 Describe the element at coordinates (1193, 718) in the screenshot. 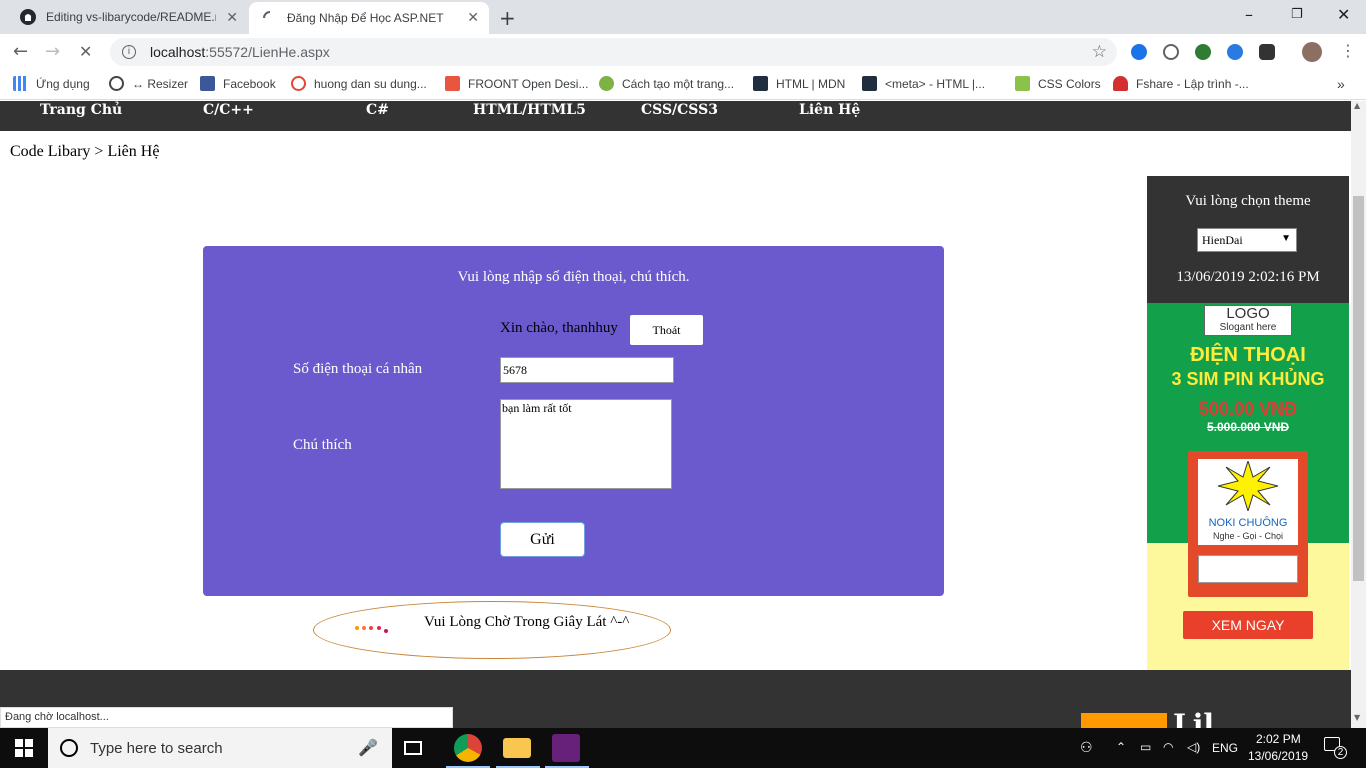

I see `footer-text: Lil` at that location.